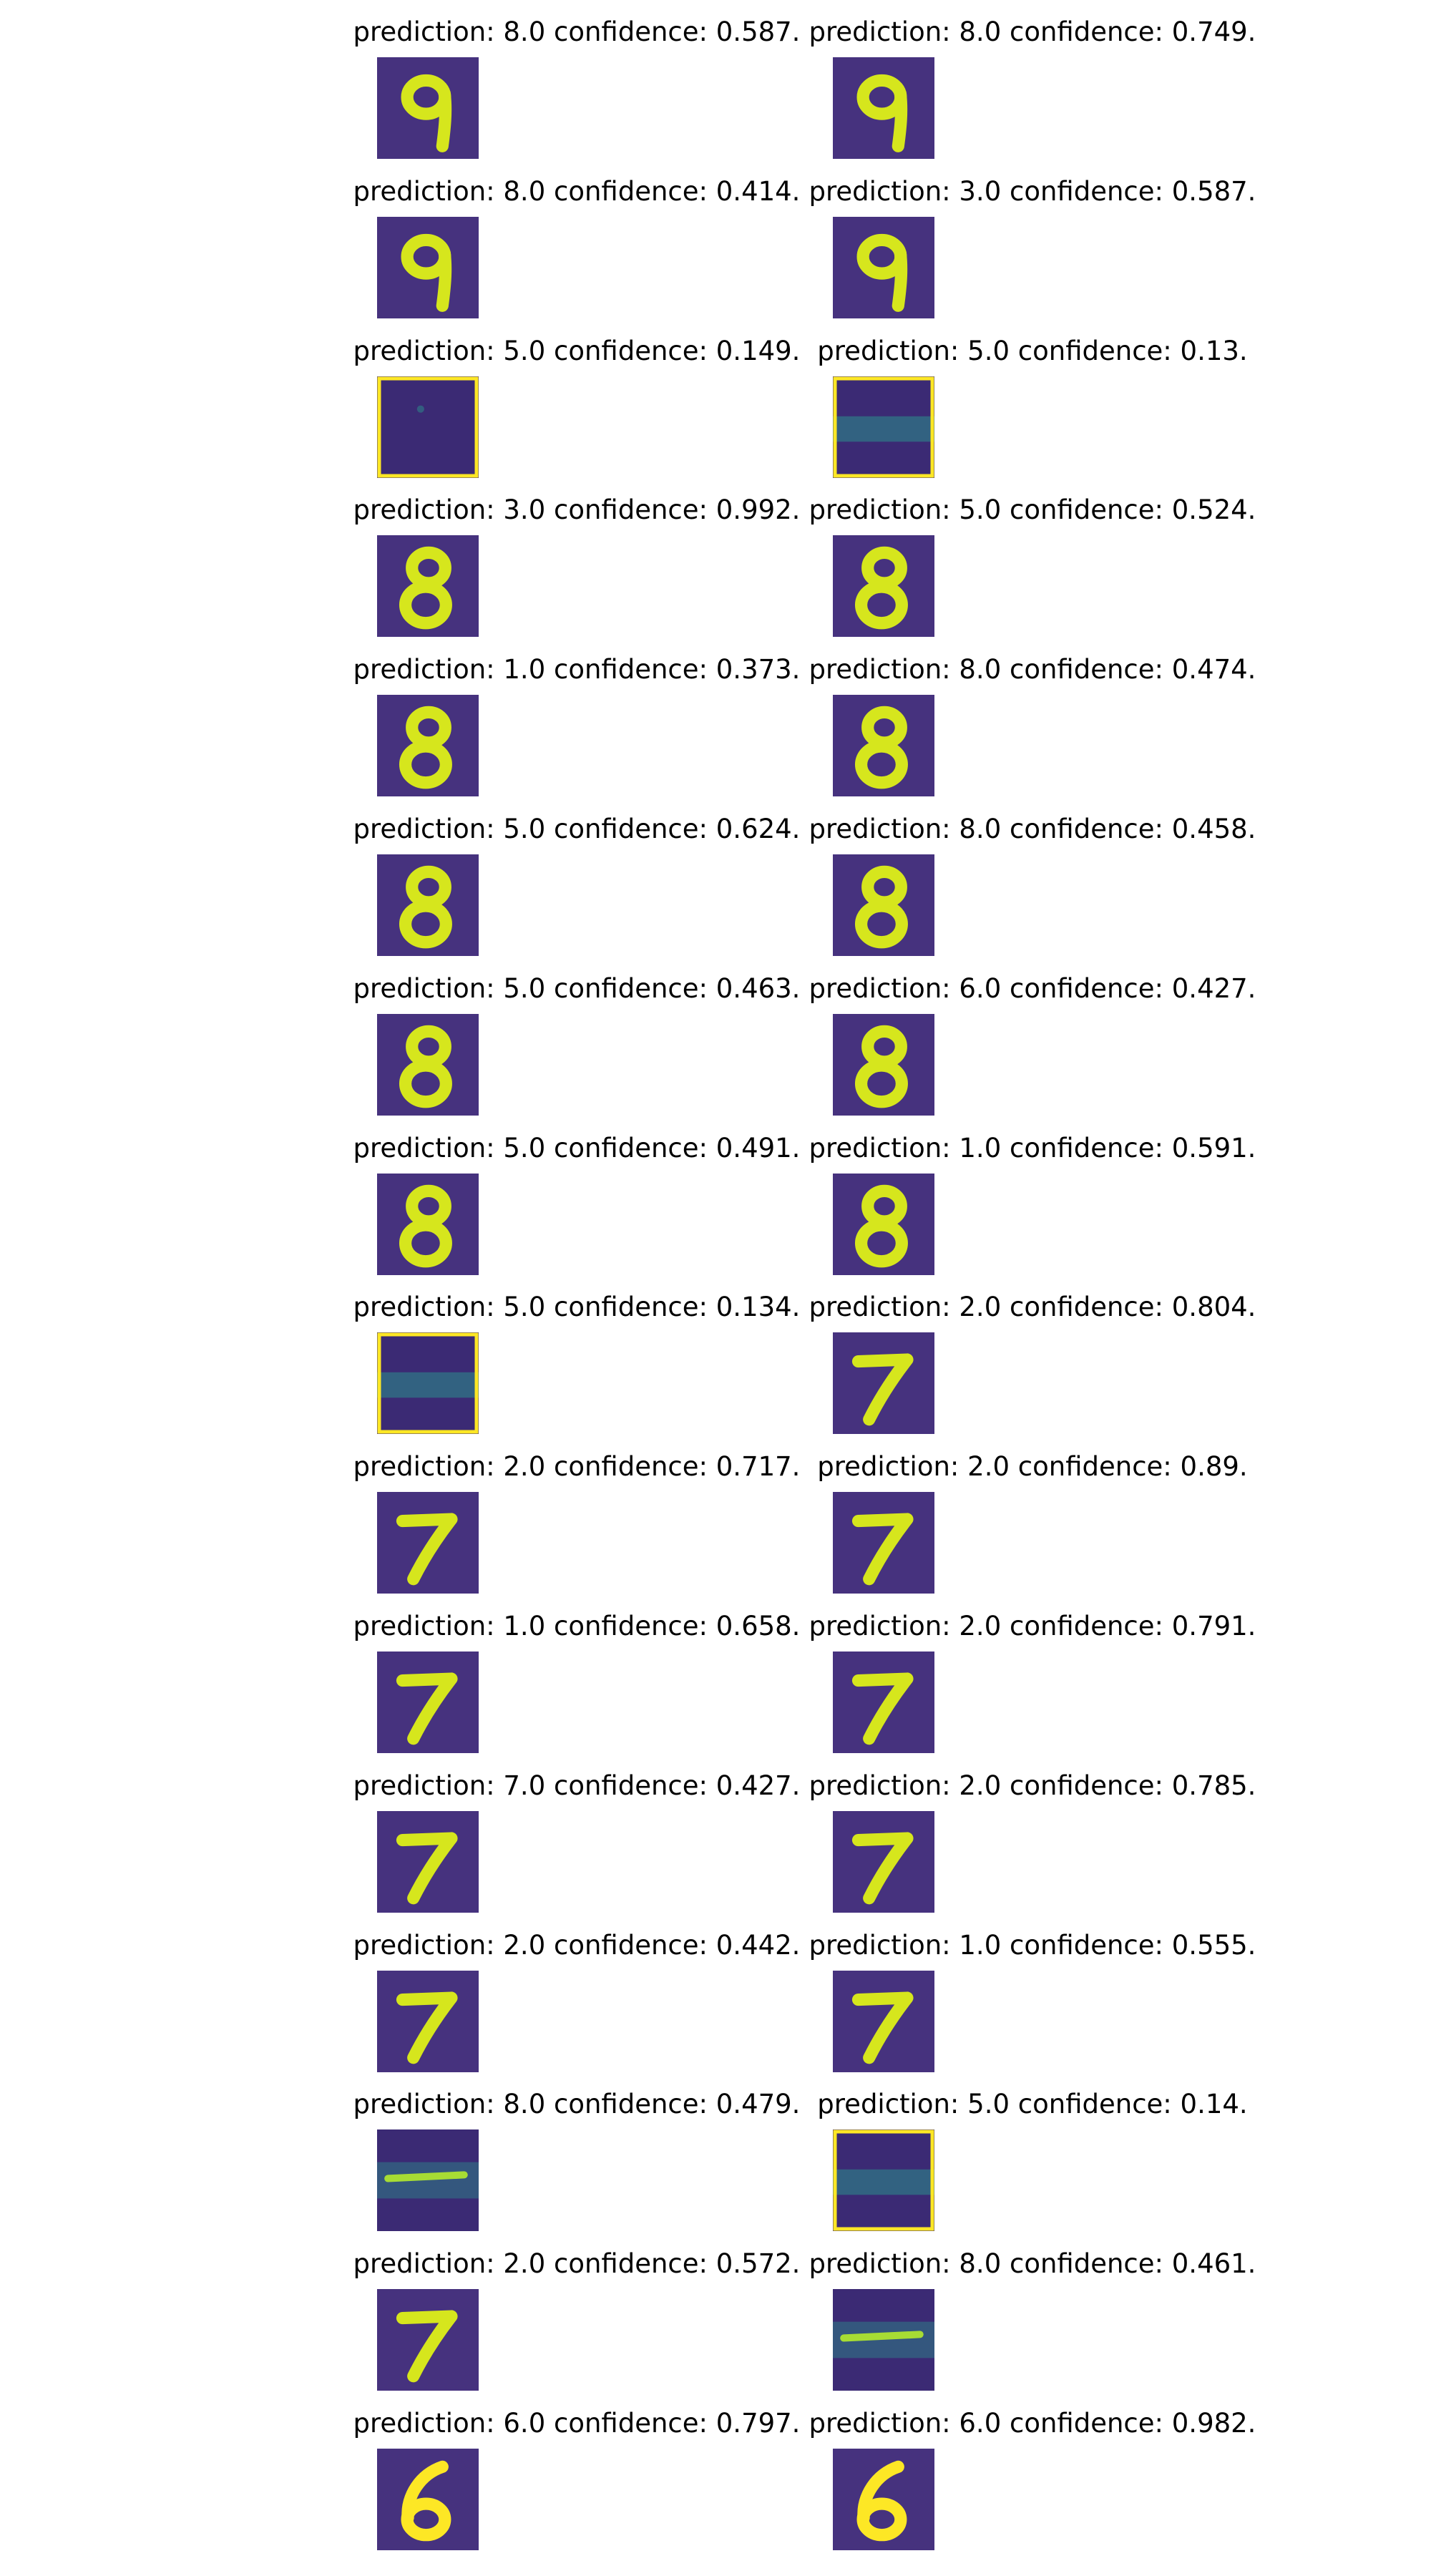 This screenshot has width=1431, height=2576. I want to click on prediction-panel: prediction: 6.0 confidence: 0.797., so click(576, 2486).